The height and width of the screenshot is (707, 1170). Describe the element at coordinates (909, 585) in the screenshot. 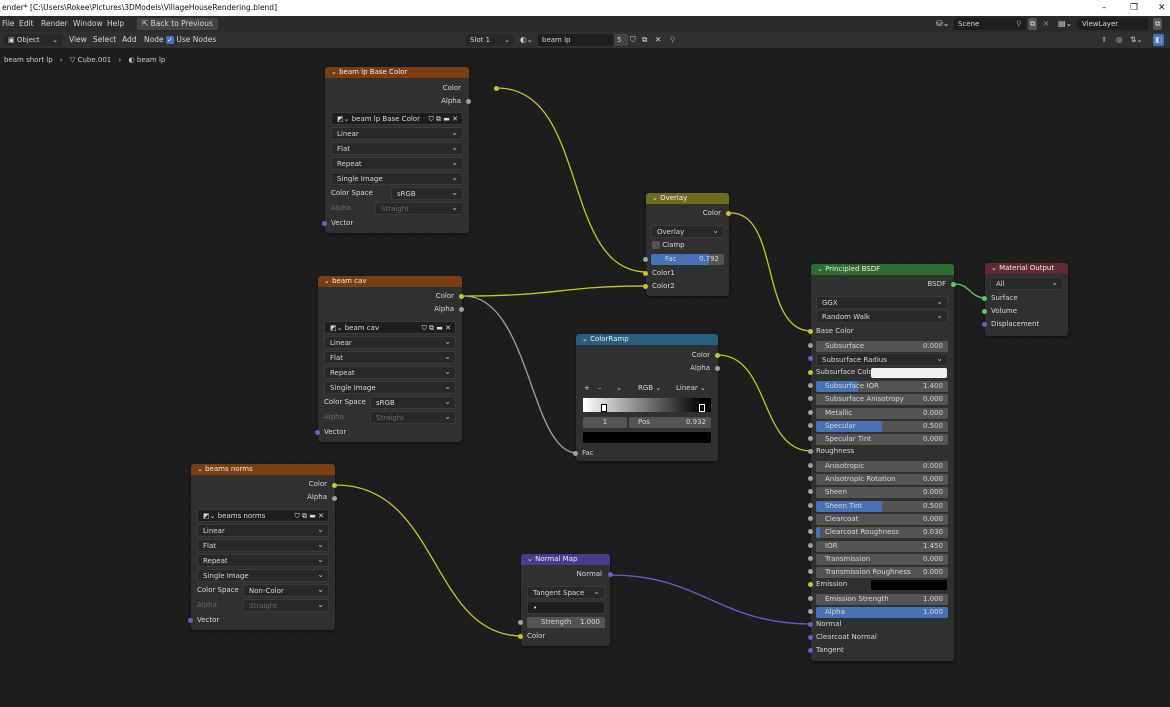

I see `input-emission-swatch` at that location.